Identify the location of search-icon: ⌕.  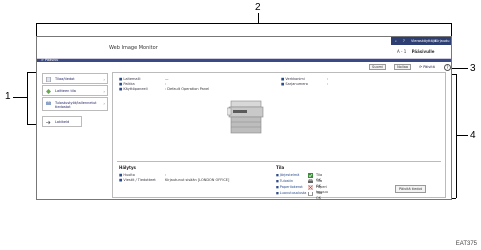
(396, 41).